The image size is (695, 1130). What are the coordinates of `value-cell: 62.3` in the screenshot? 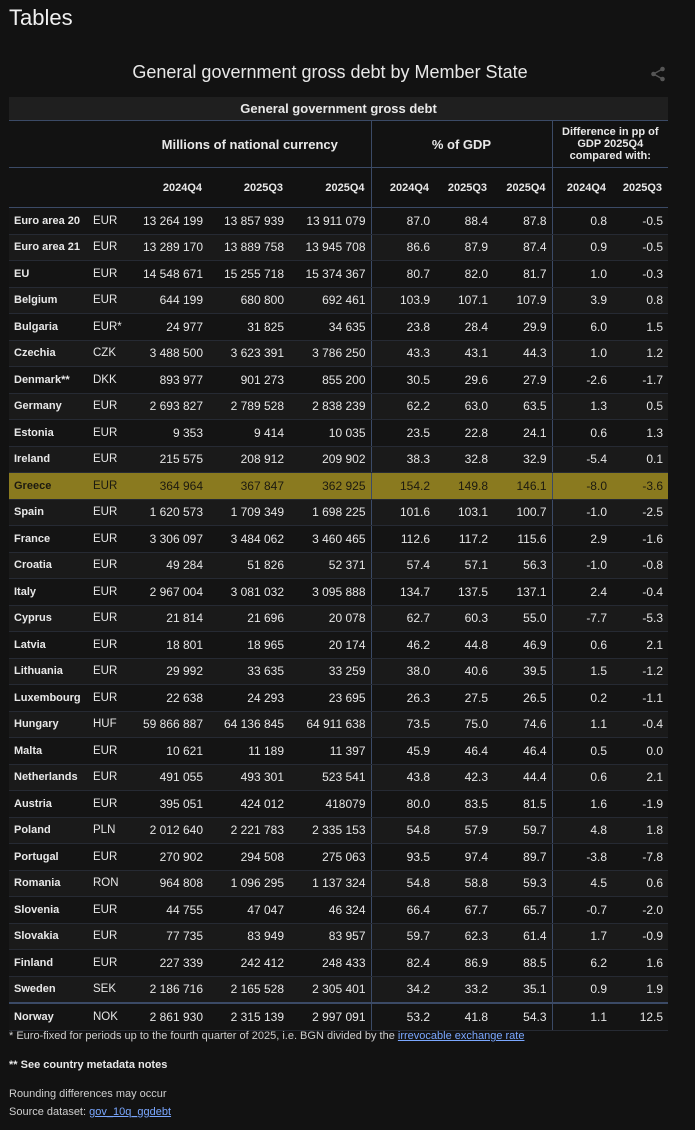 It's located at (464, 936).